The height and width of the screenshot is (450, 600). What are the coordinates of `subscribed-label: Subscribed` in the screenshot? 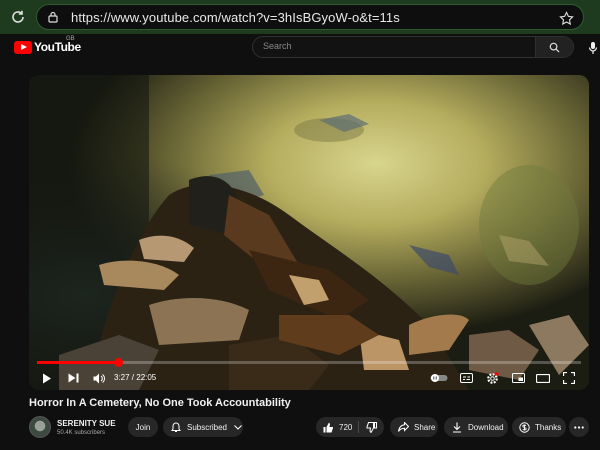 It's located at (207, 427).